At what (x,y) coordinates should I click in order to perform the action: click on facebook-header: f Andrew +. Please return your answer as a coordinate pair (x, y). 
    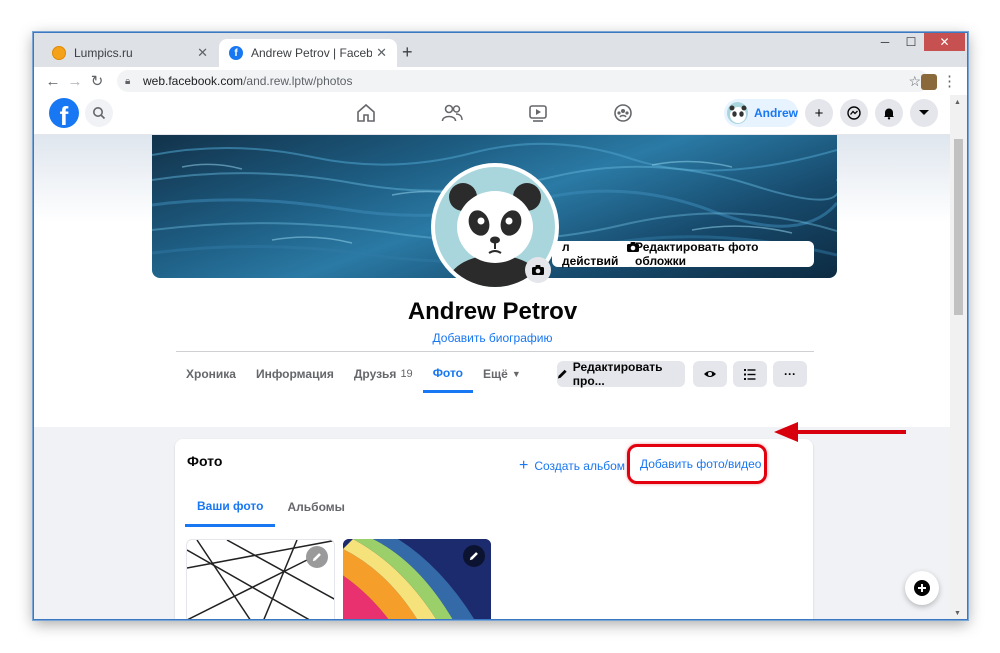
    Looking at the image, I should click on (492, 115).